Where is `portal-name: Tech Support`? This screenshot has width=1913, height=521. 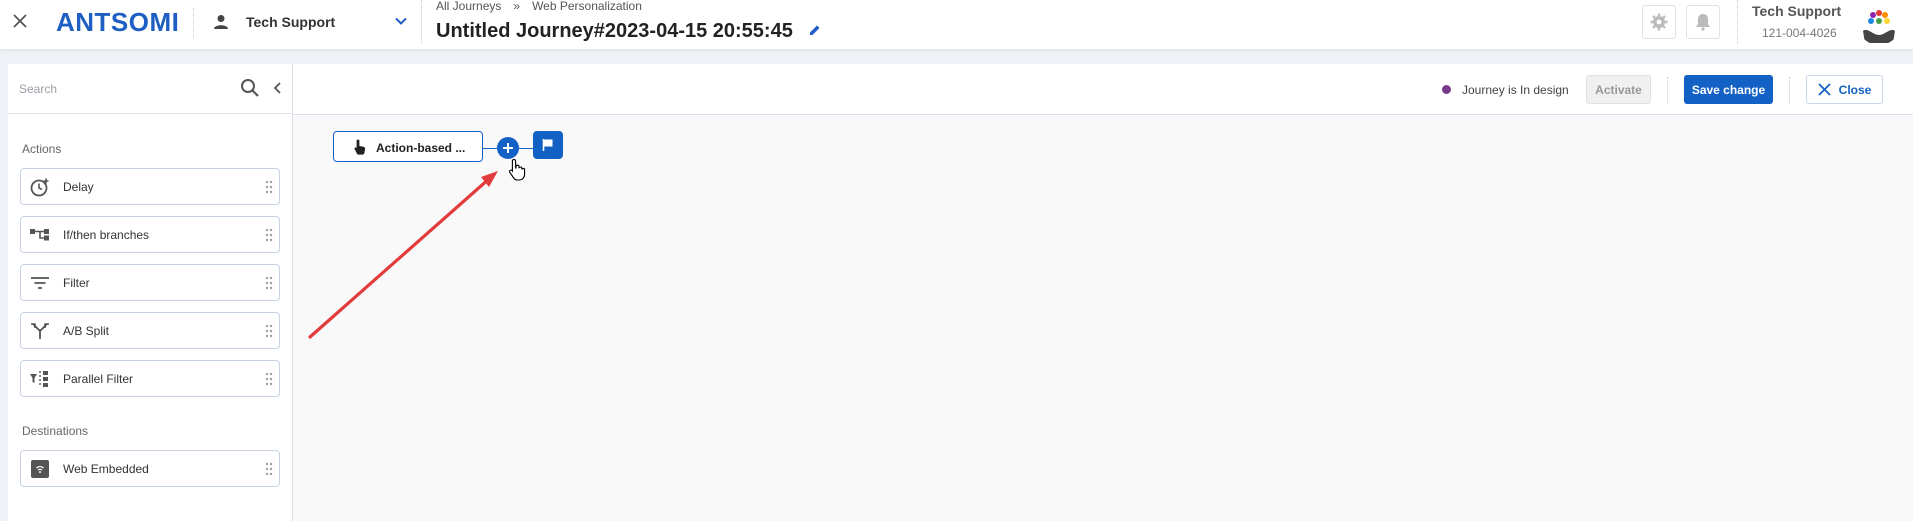
portal-name: Tech Support is located at coordinates (291, 22).